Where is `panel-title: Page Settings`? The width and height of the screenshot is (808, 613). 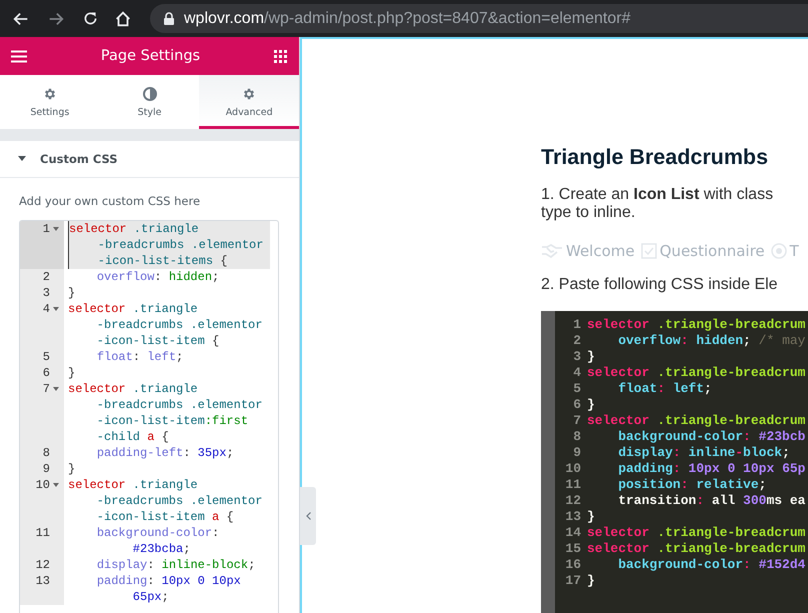
panel-title: Page Settings is located at coordinates (150, 56).